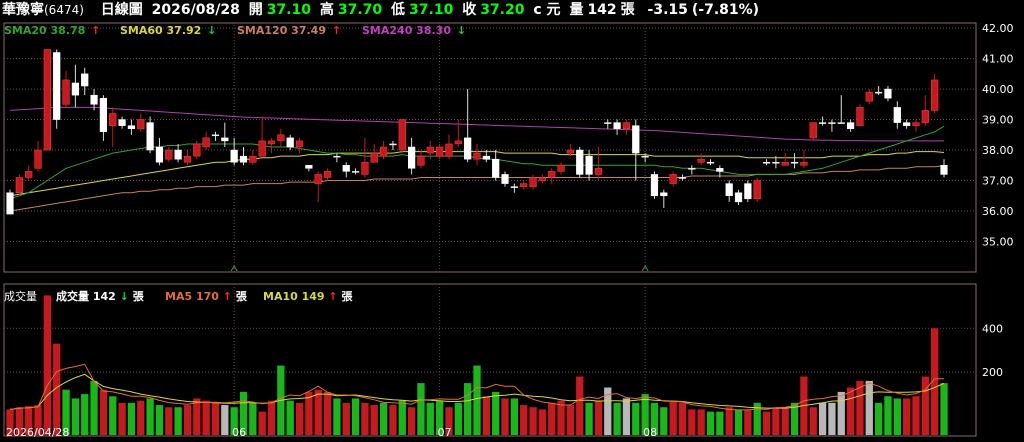  I want to click on sma240-text: SMA240 38.30, so click(406, 30).